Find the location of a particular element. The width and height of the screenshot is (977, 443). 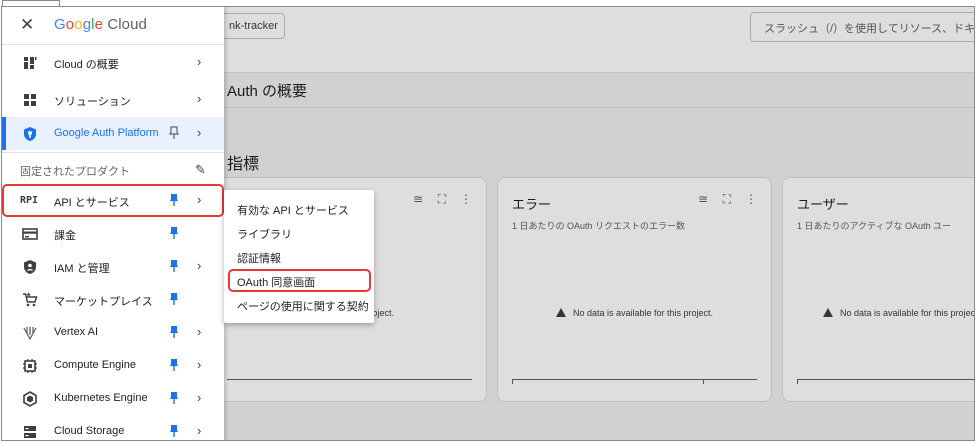

close-icon: ✕ is located at coordinates (27, 25).